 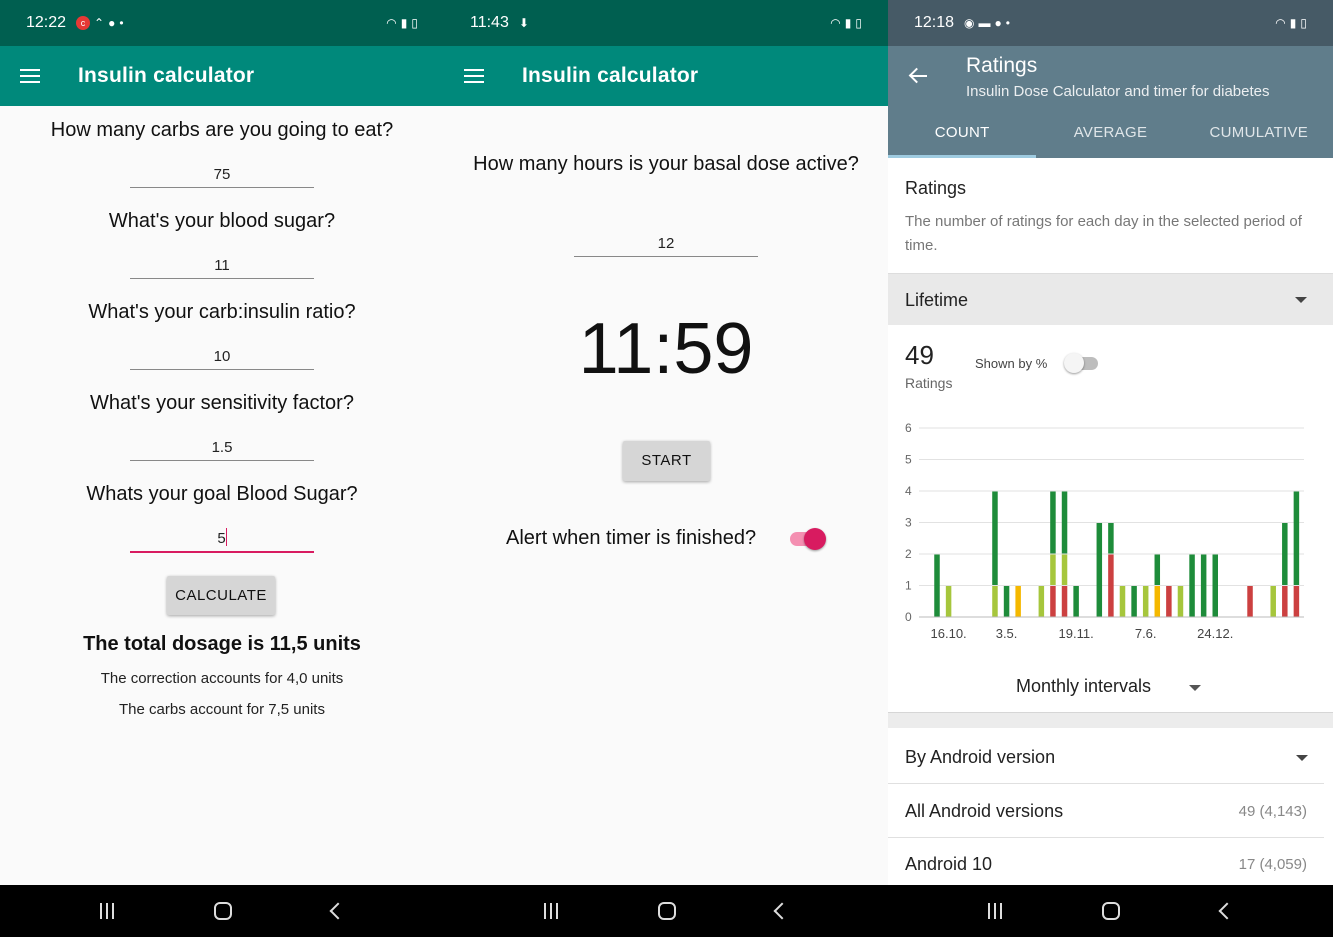 What do you see at coordinates (1110, 720) in the screenshot?
I see `section-divider` at bounding box center [1110, 720].